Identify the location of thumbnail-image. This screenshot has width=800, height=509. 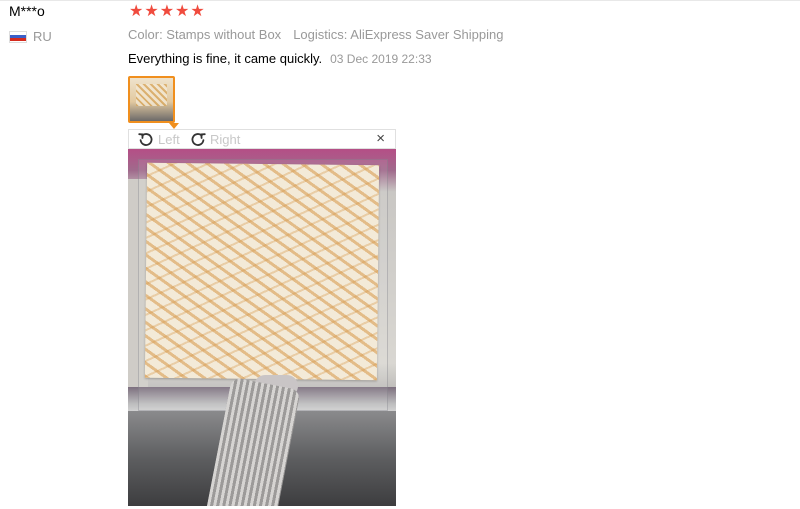
(151, 99).